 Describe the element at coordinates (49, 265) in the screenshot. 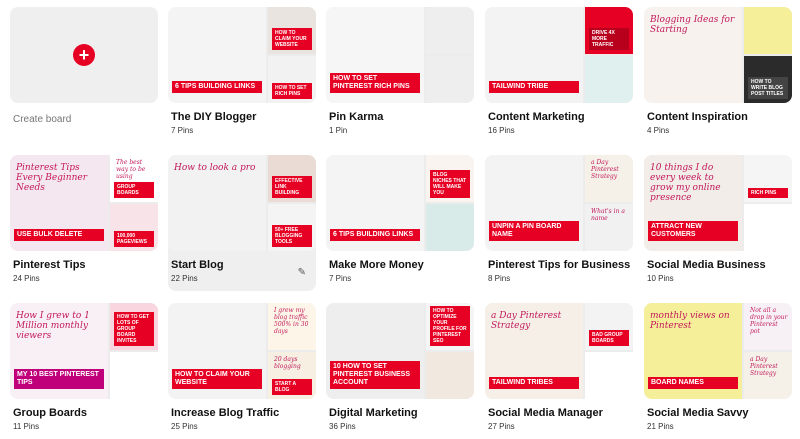

I see `board-title: Pinterest Tips` at that location.